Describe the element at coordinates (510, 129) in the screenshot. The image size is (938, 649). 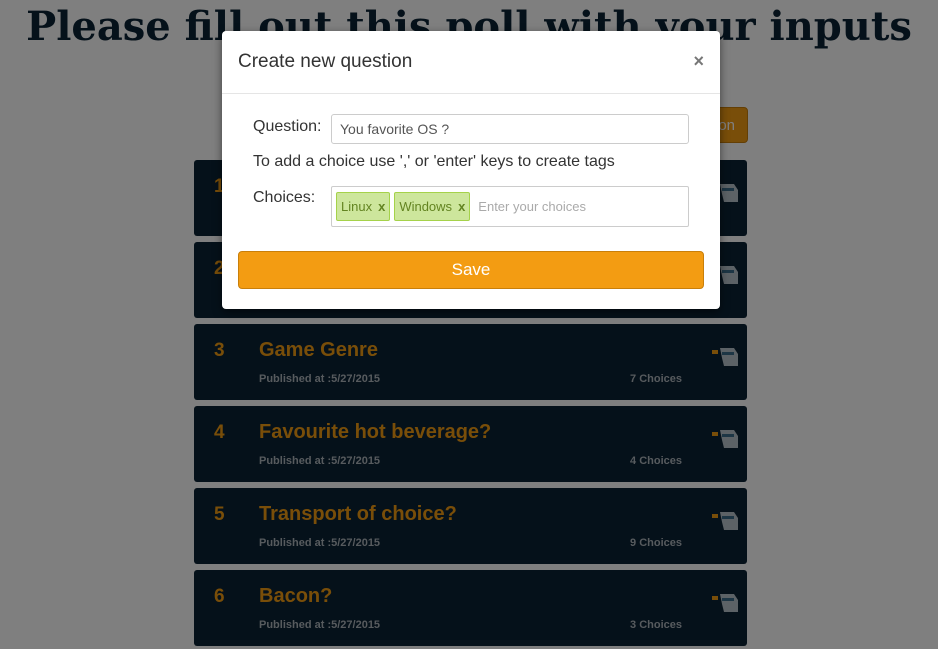
I see `question-input` at that location.